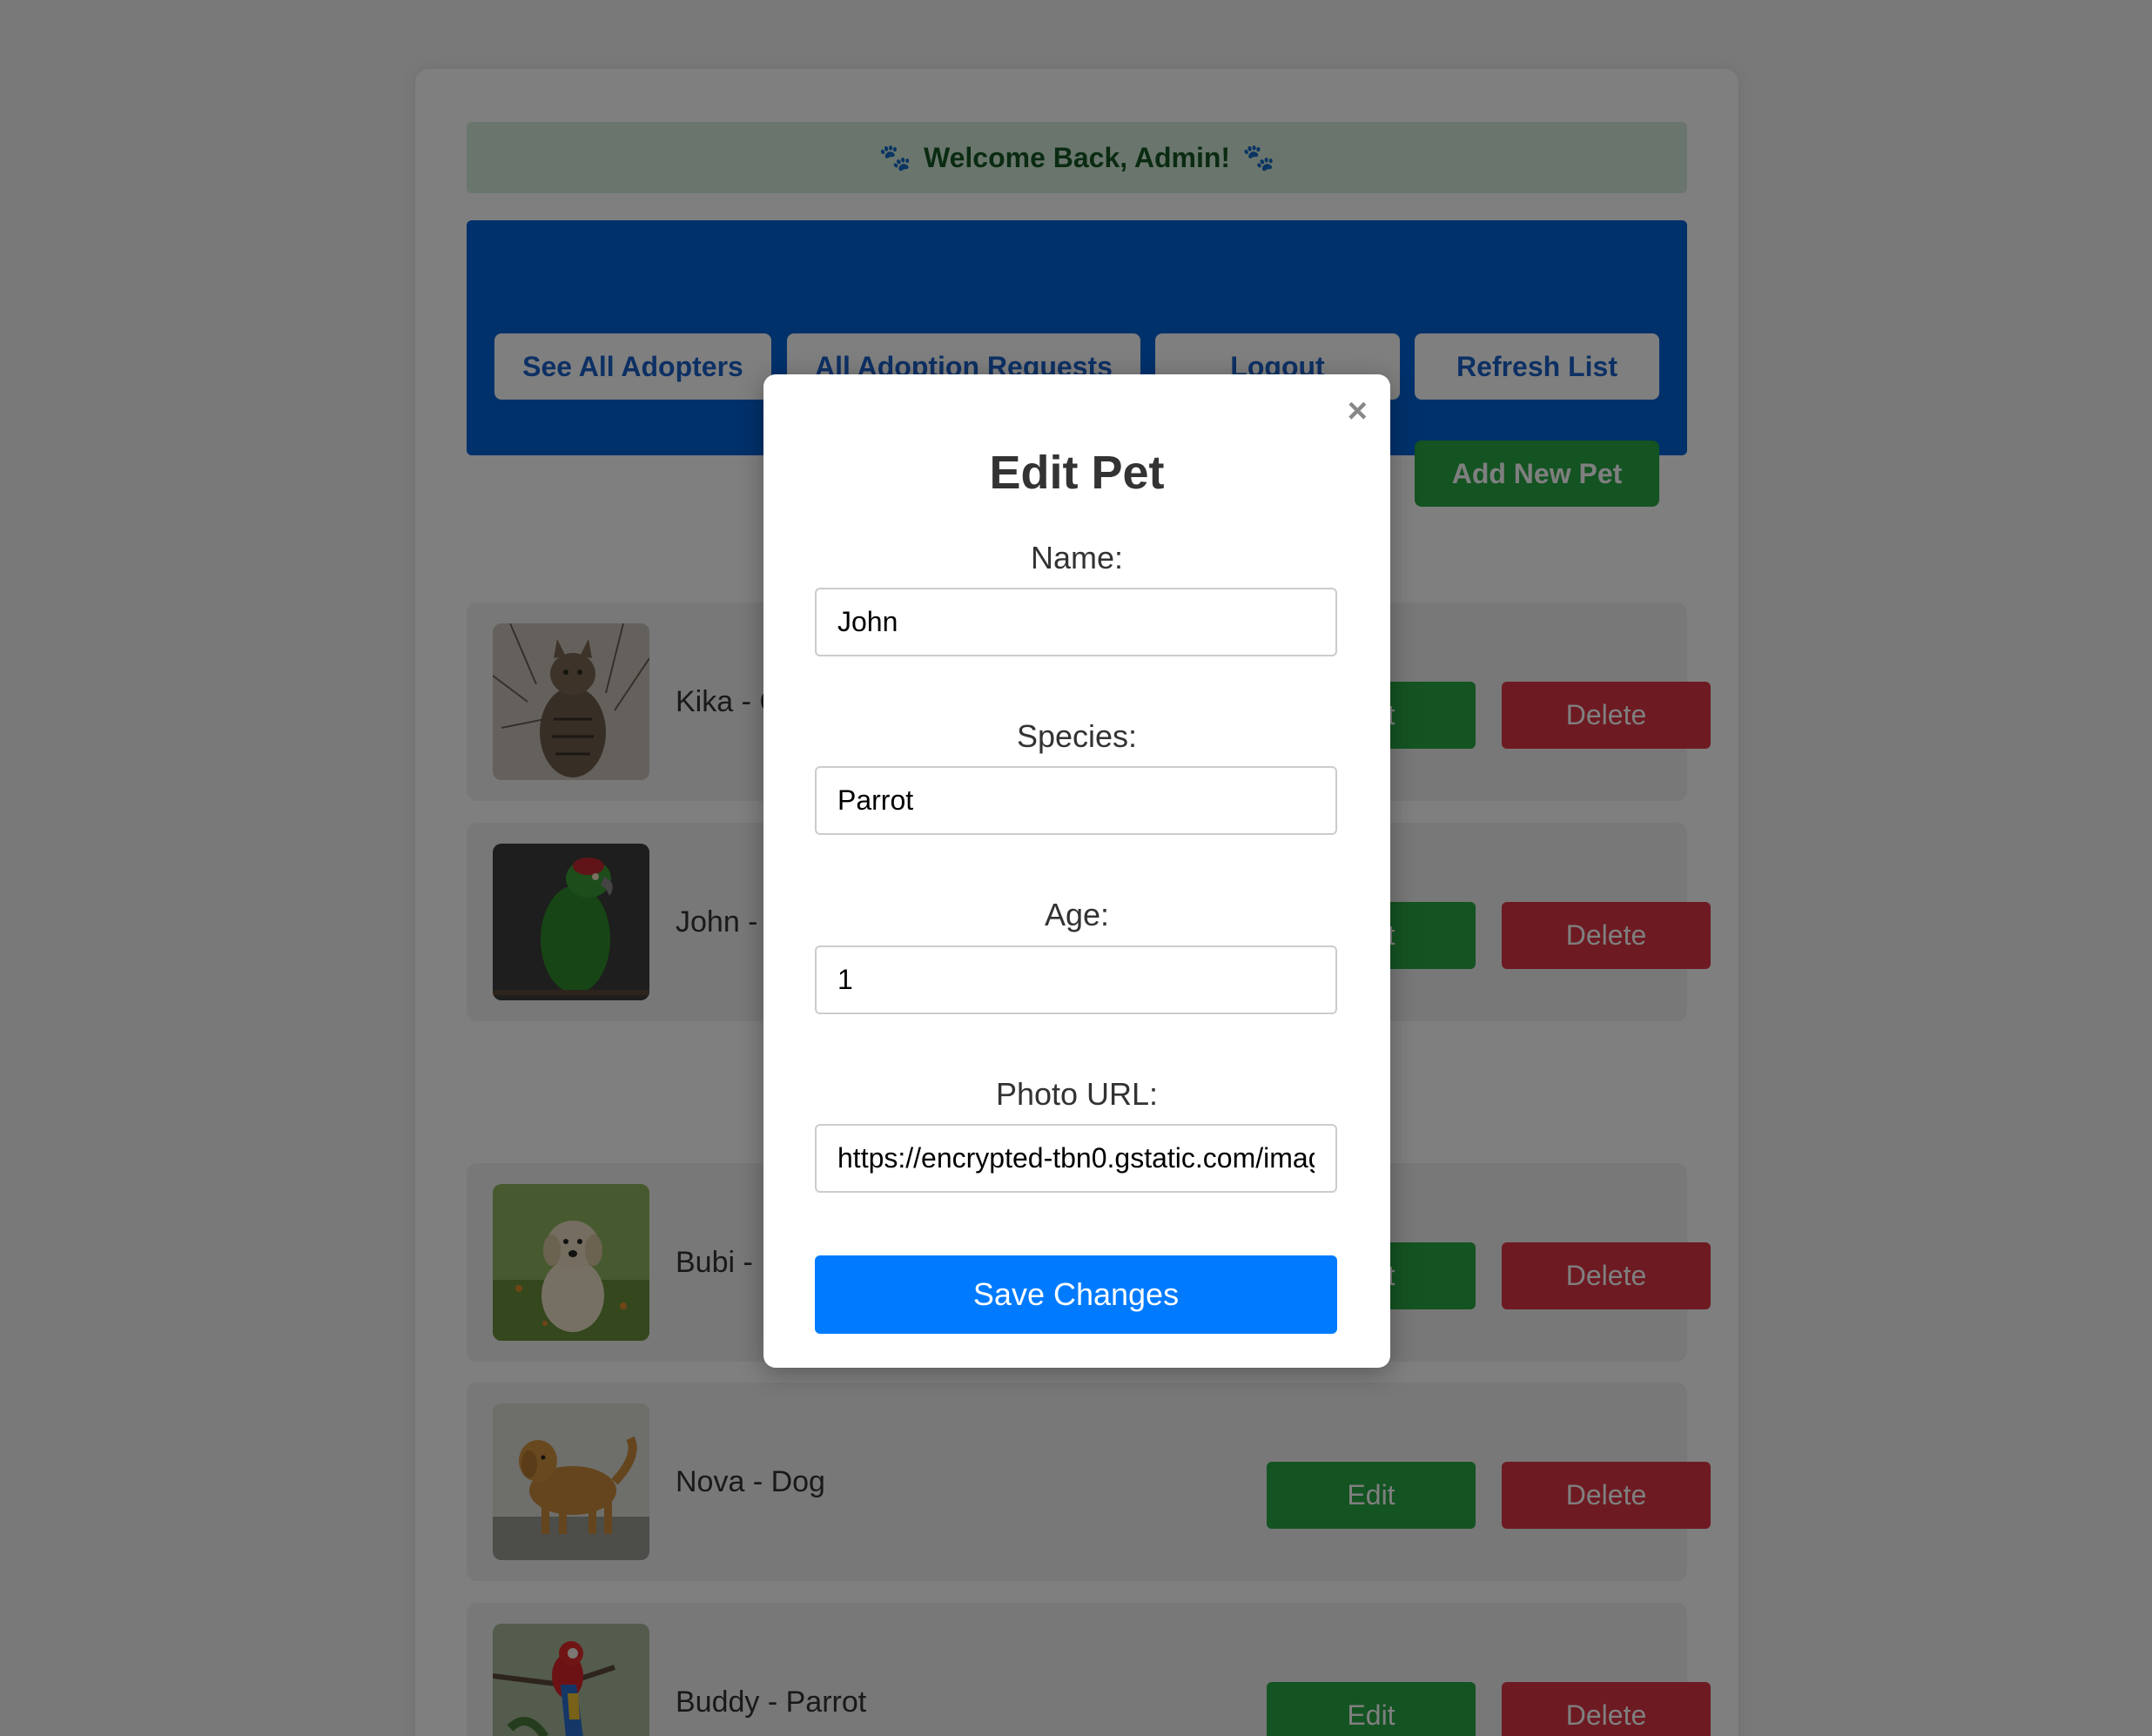 The image size is (2152, 1736). I want to click on save-changes-button: Save Changes, so click(1076, 1294).